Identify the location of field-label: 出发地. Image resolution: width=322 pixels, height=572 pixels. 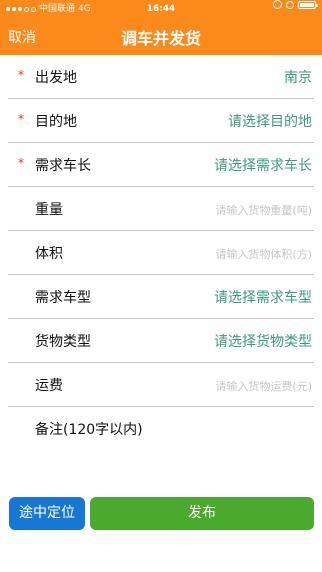
(56, 78).